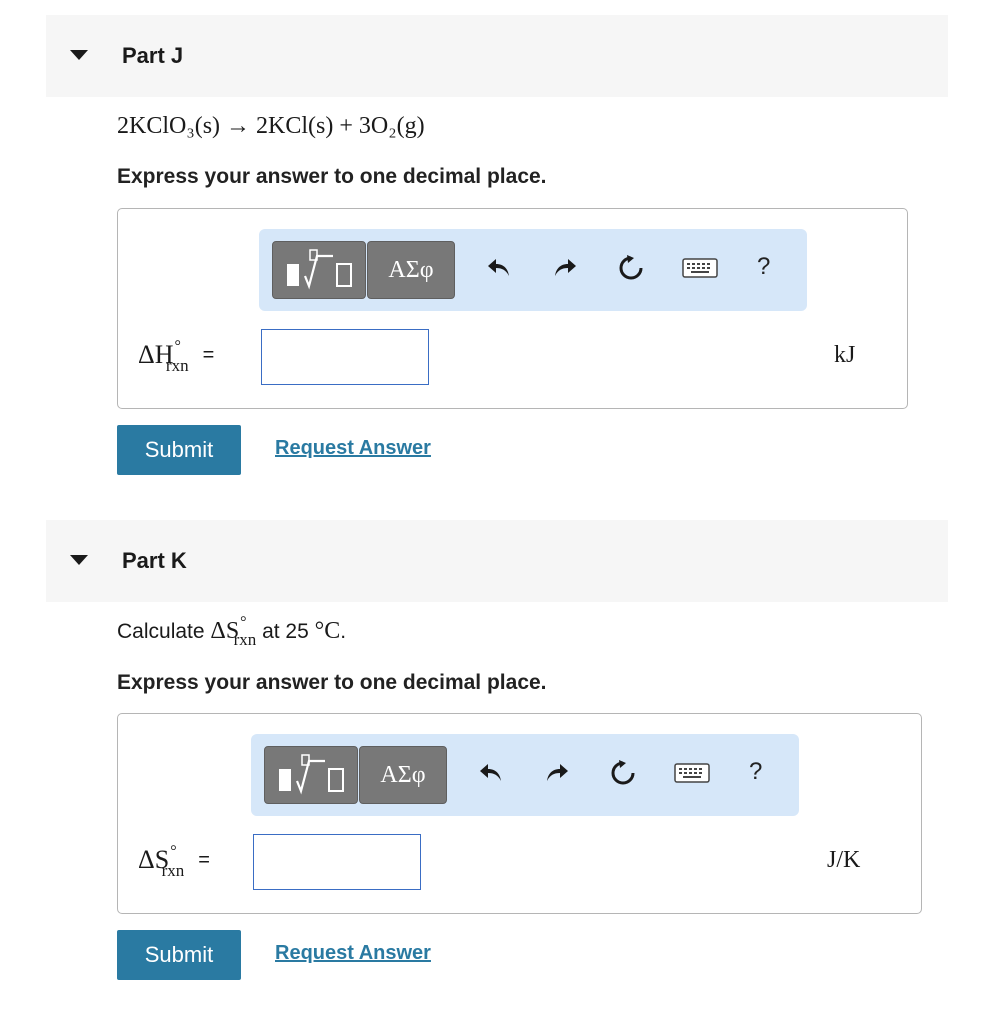  Describe the element at coordinates (497, 561) in the screenshot. I see `part-k-header: Part K` at that location.